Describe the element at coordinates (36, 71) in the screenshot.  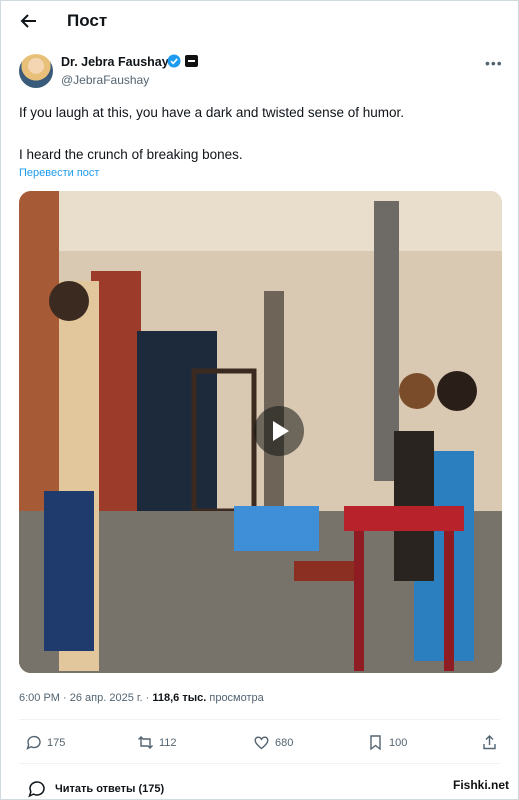
I see `avatar` at that location.